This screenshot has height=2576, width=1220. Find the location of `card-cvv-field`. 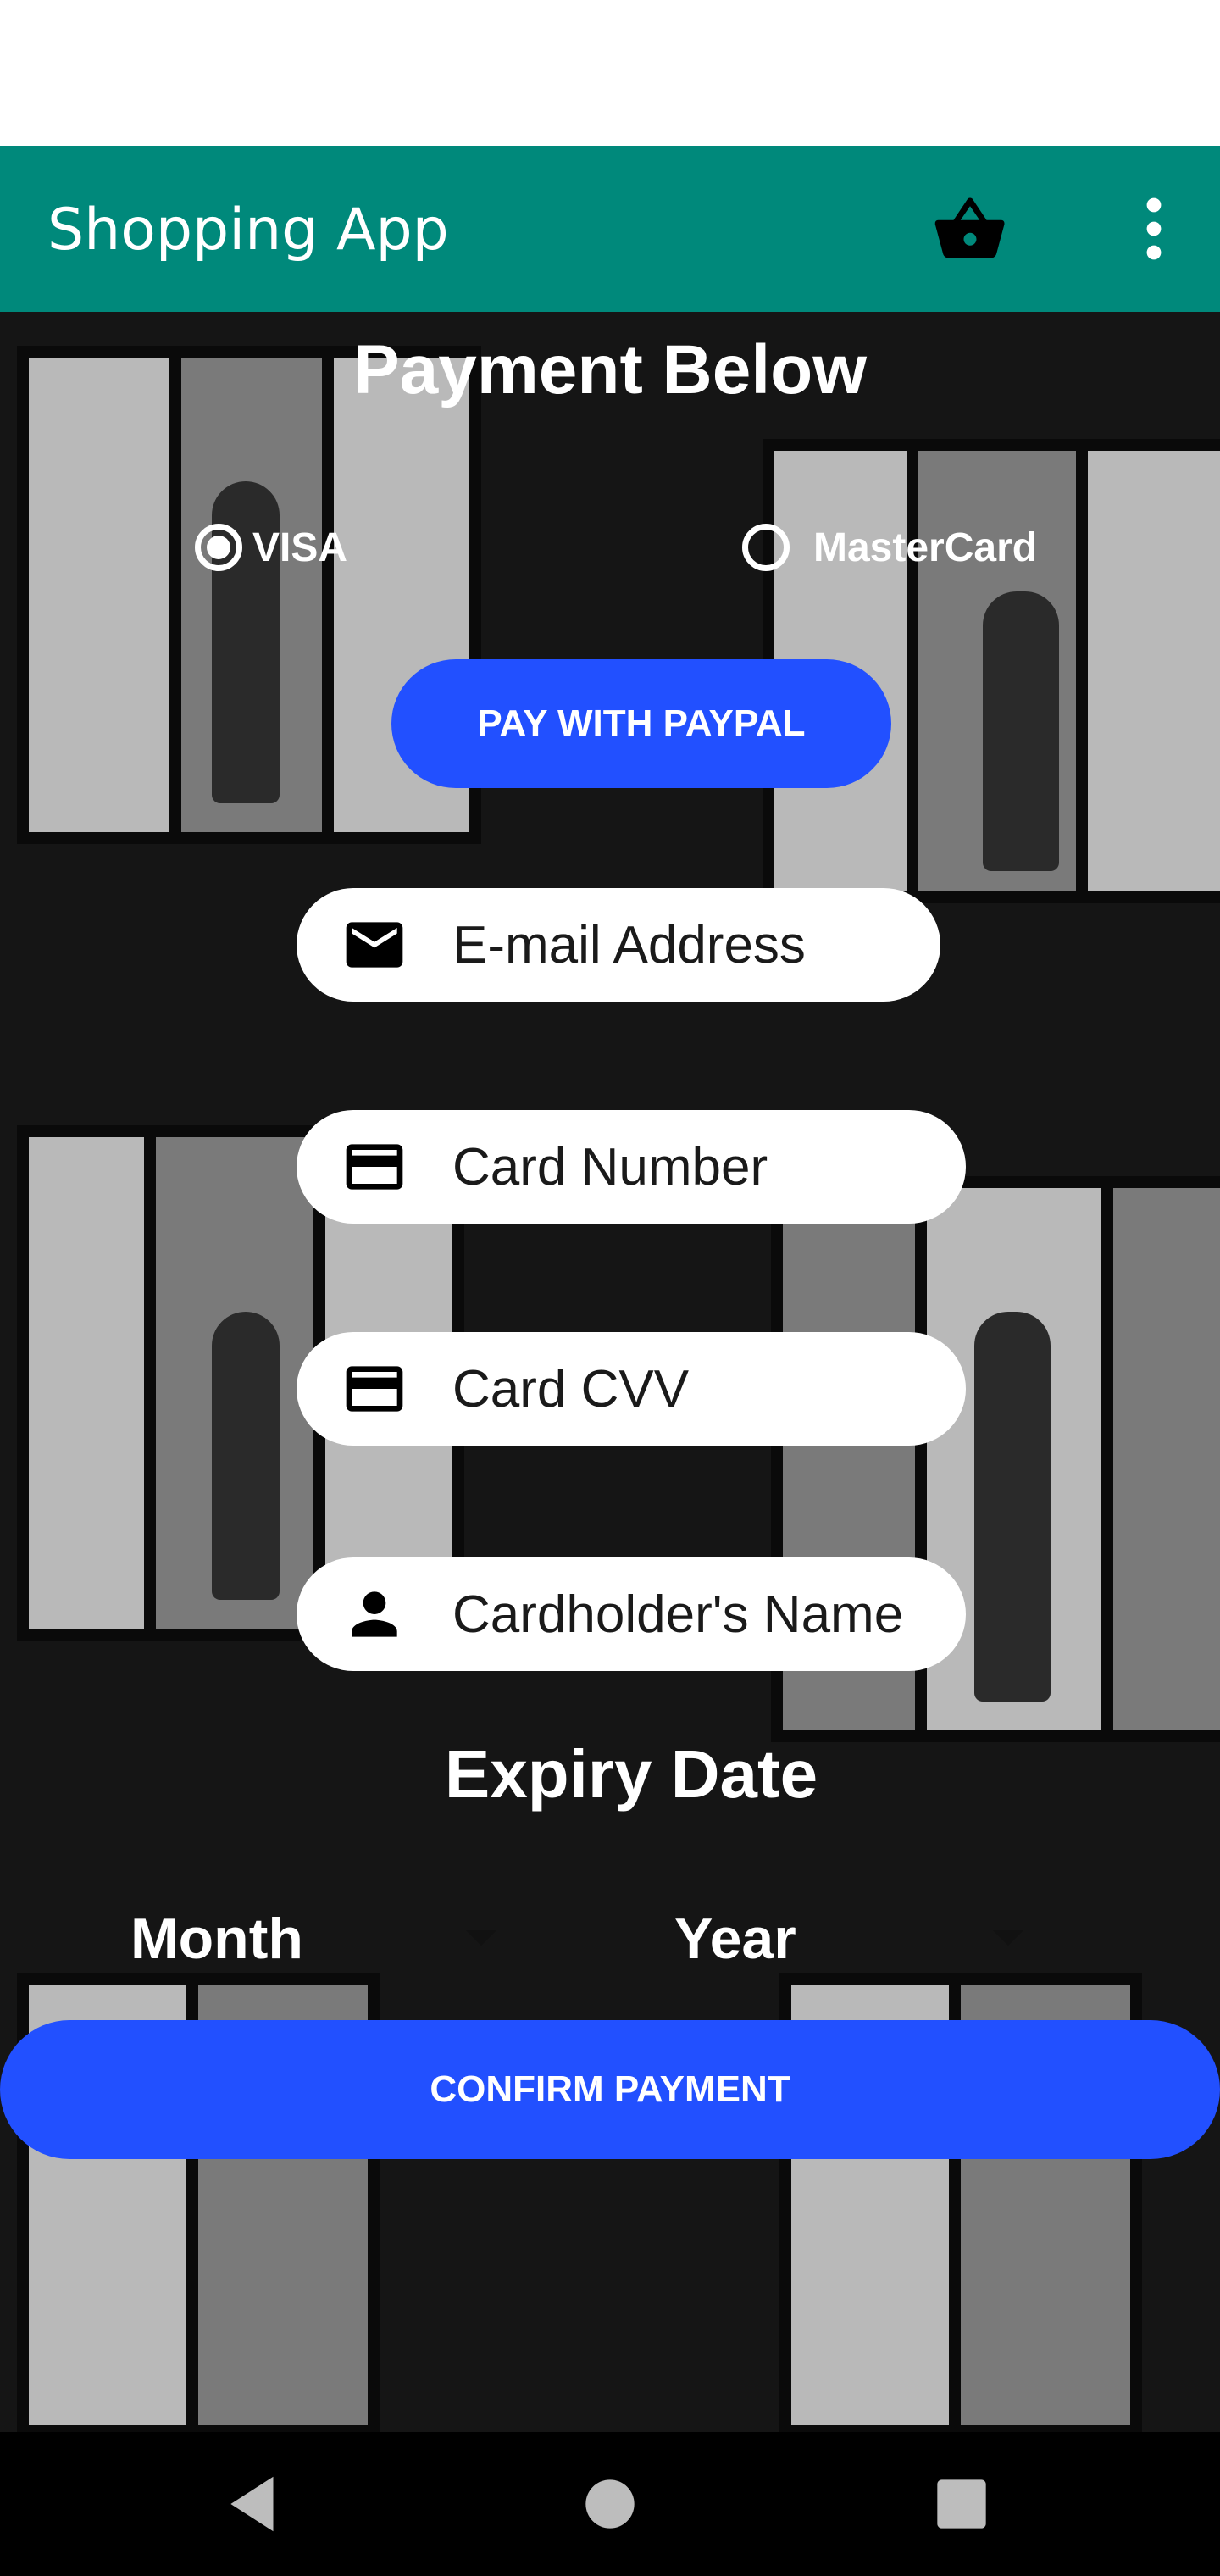

card-cvv-field is located at coordinates (631, 1389).